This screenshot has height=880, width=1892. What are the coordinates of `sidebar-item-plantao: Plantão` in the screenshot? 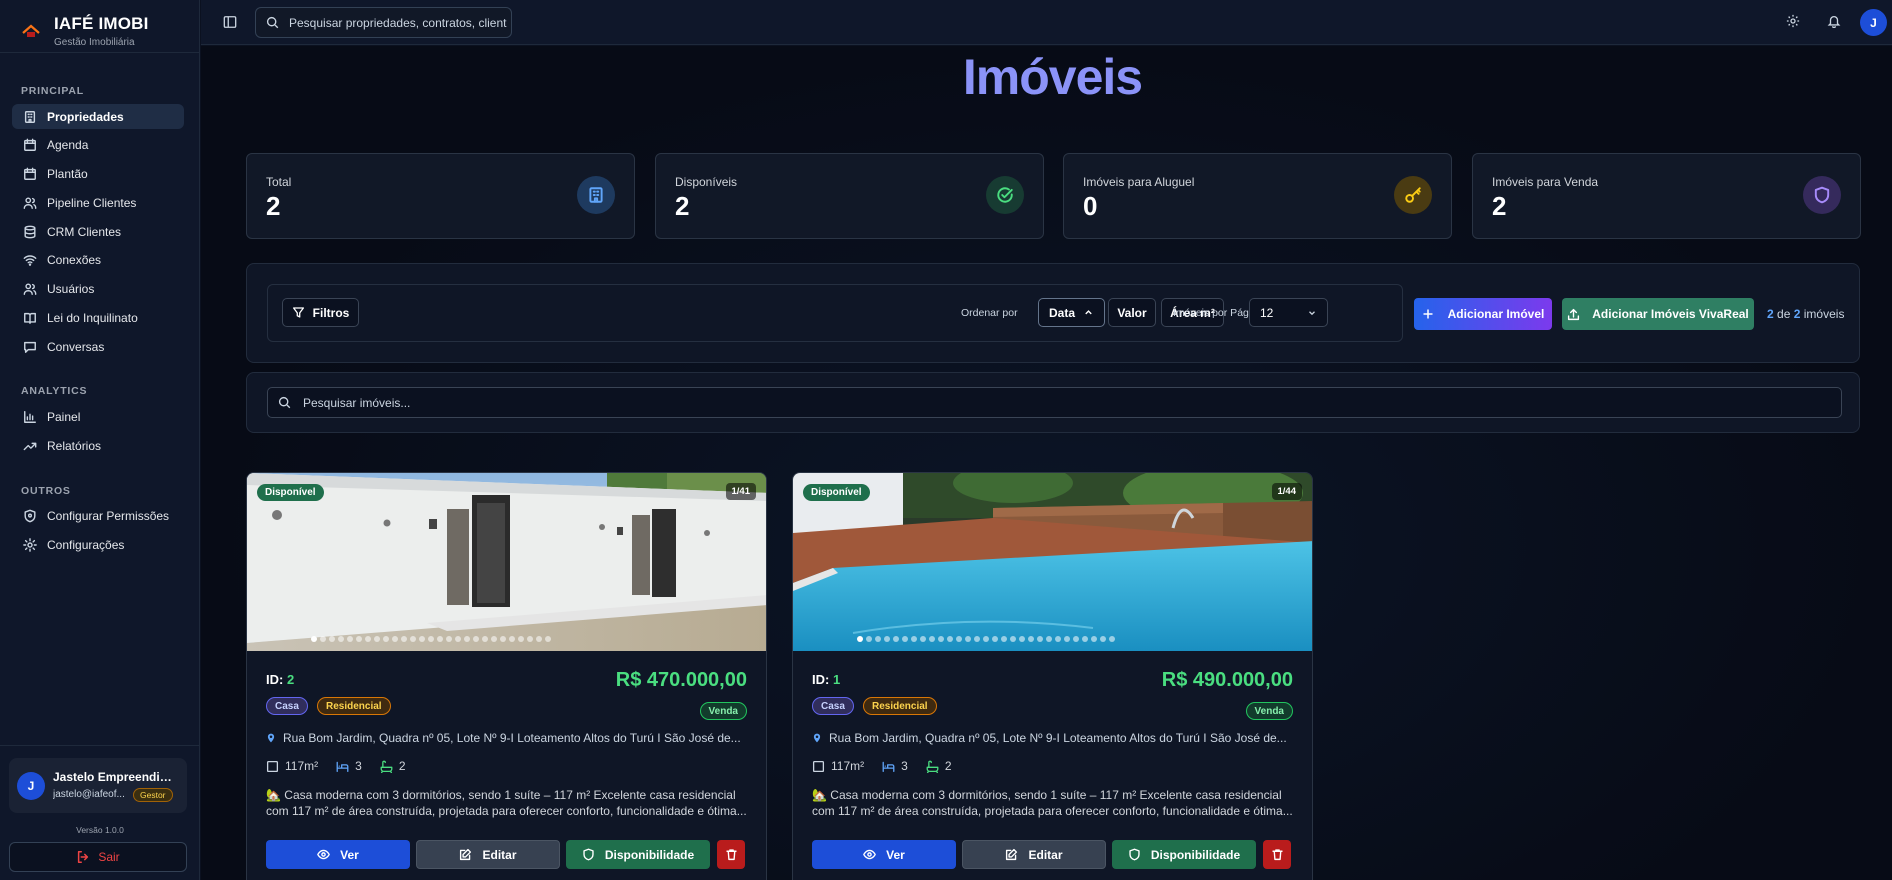 It's located at (98, 173).